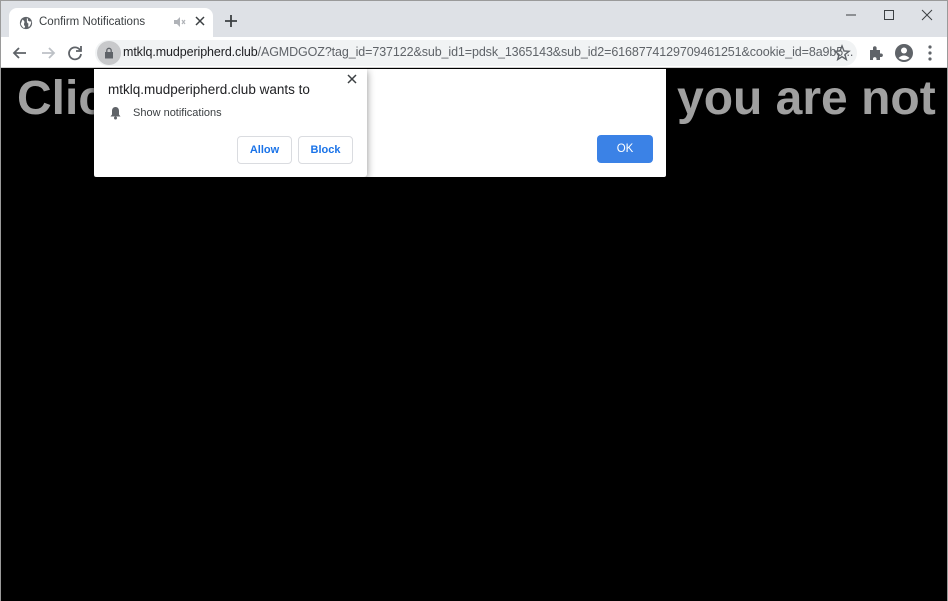  I want to click on tab-confirm-notifications: Confirm Notifications, so click(111, 22).